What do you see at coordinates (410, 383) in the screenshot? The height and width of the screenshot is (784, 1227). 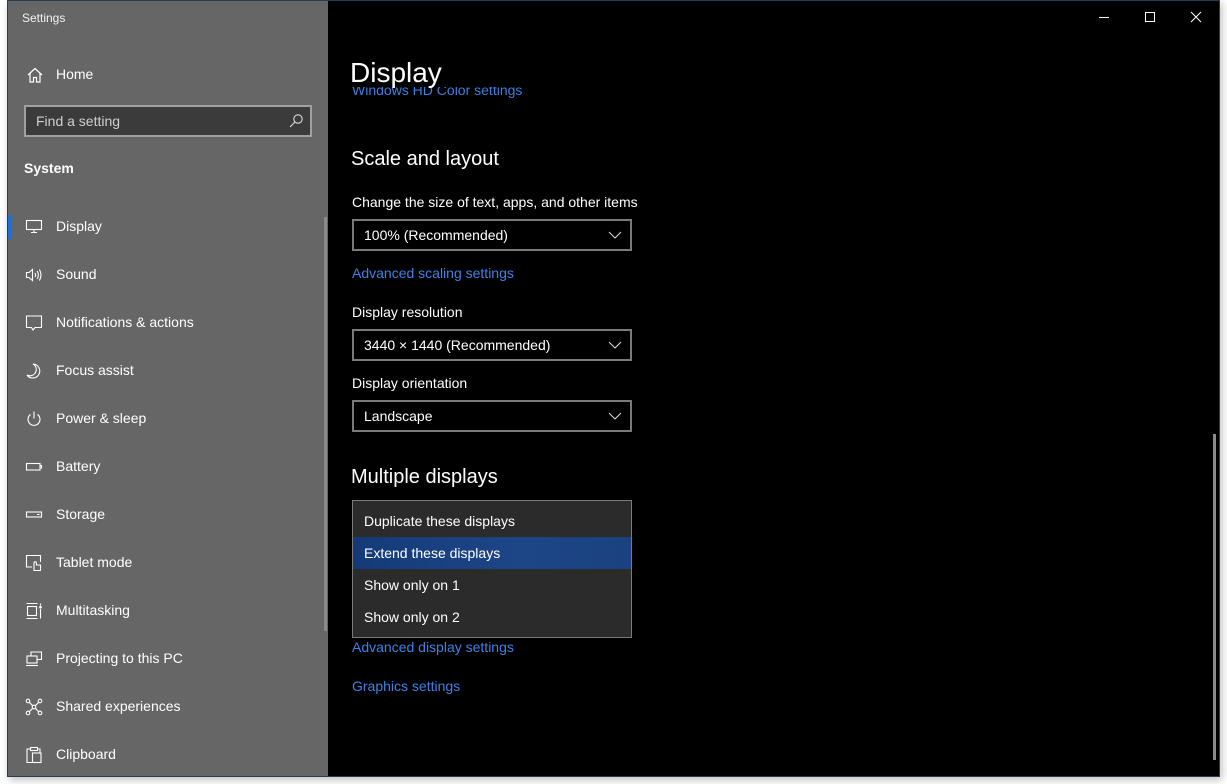 I see `orientation-label: Display orientation` at bounding box center [410, 383].